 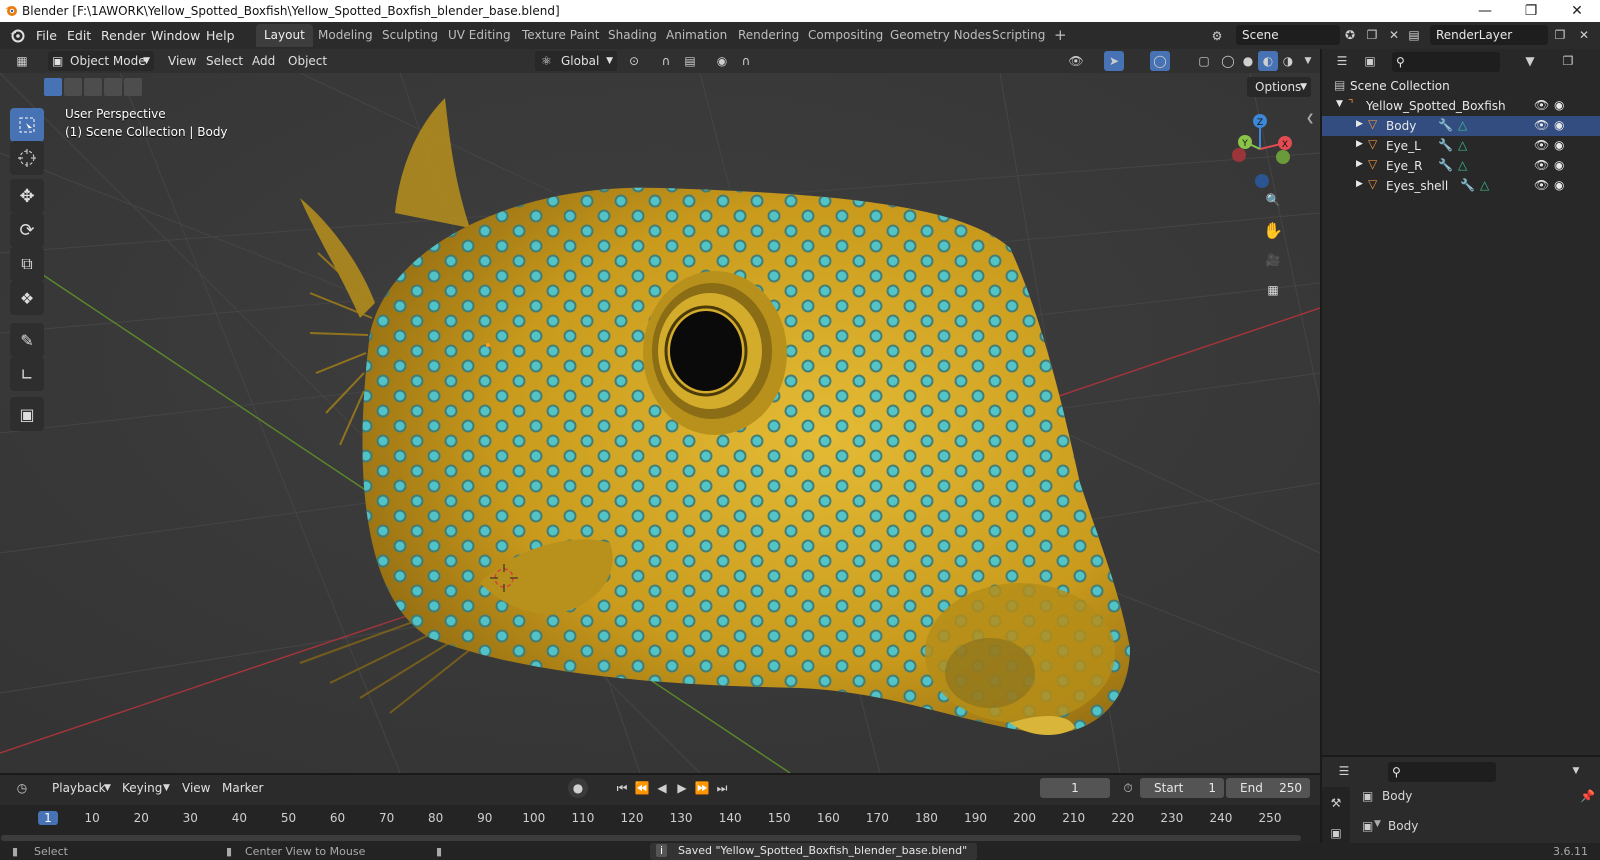 What do you see at coordinates (27, 264) in the screenshot?
I see `scale-tool: ⧉` at bounding box center [27, 264].